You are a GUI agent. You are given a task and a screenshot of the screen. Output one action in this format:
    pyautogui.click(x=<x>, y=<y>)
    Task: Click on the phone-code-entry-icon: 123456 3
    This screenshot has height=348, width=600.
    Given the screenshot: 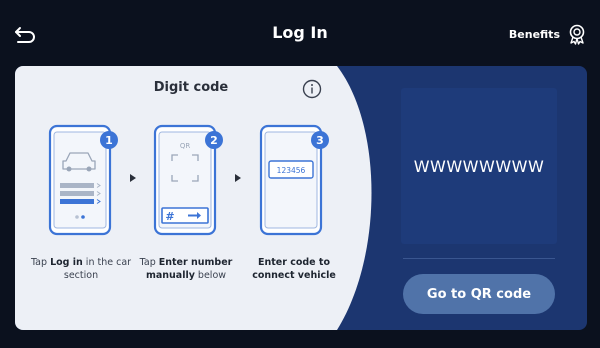 What is the action you would take?
    pyautogui.click(x=294, y=180)
    